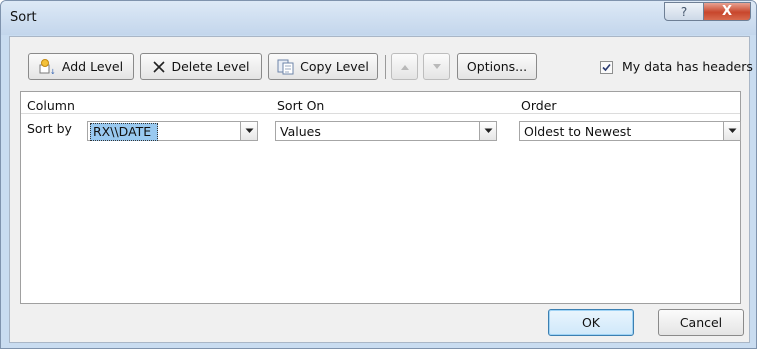  What do you see at coordinates (48, 66) in the screenshot?
I see `add-level-icon: ↓` at bounding box center [48, 66].